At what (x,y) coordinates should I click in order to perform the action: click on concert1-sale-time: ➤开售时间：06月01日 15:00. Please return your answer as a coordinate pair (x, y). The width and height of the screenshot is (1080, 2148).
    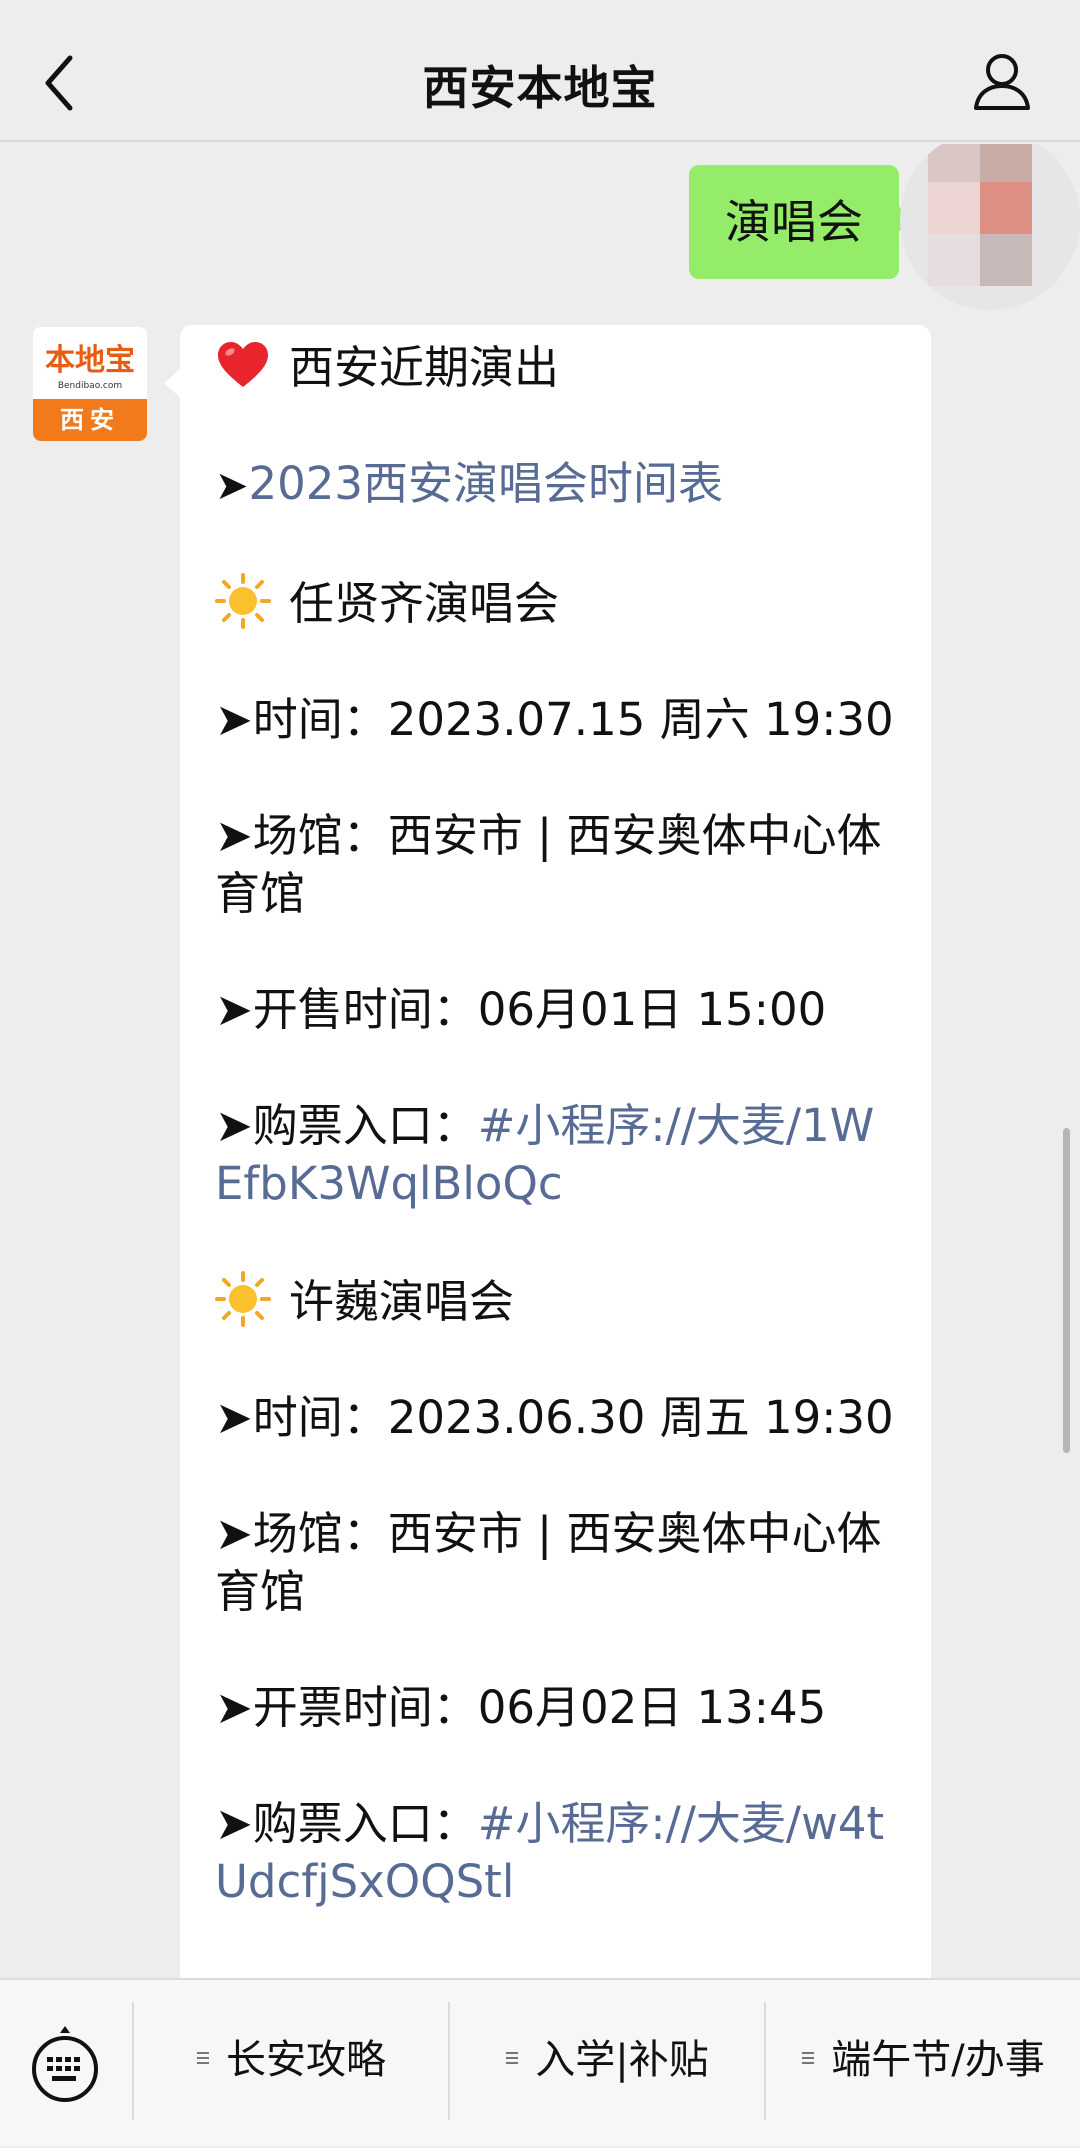
    Looking at the image, I should click on (521, 1009).